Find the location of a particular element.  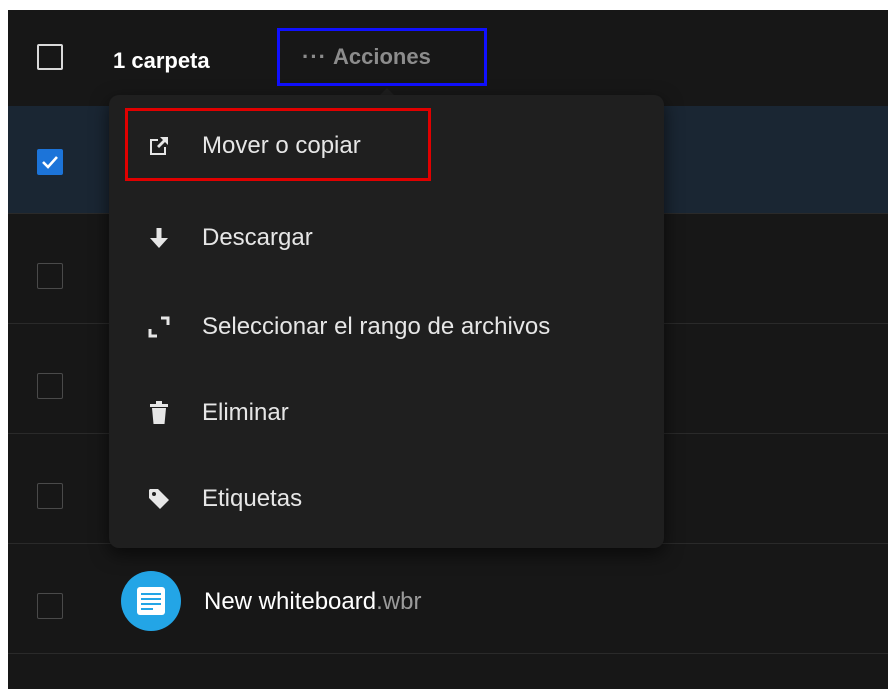

file-name: New whiteboard is located at coordinates (290, 601).